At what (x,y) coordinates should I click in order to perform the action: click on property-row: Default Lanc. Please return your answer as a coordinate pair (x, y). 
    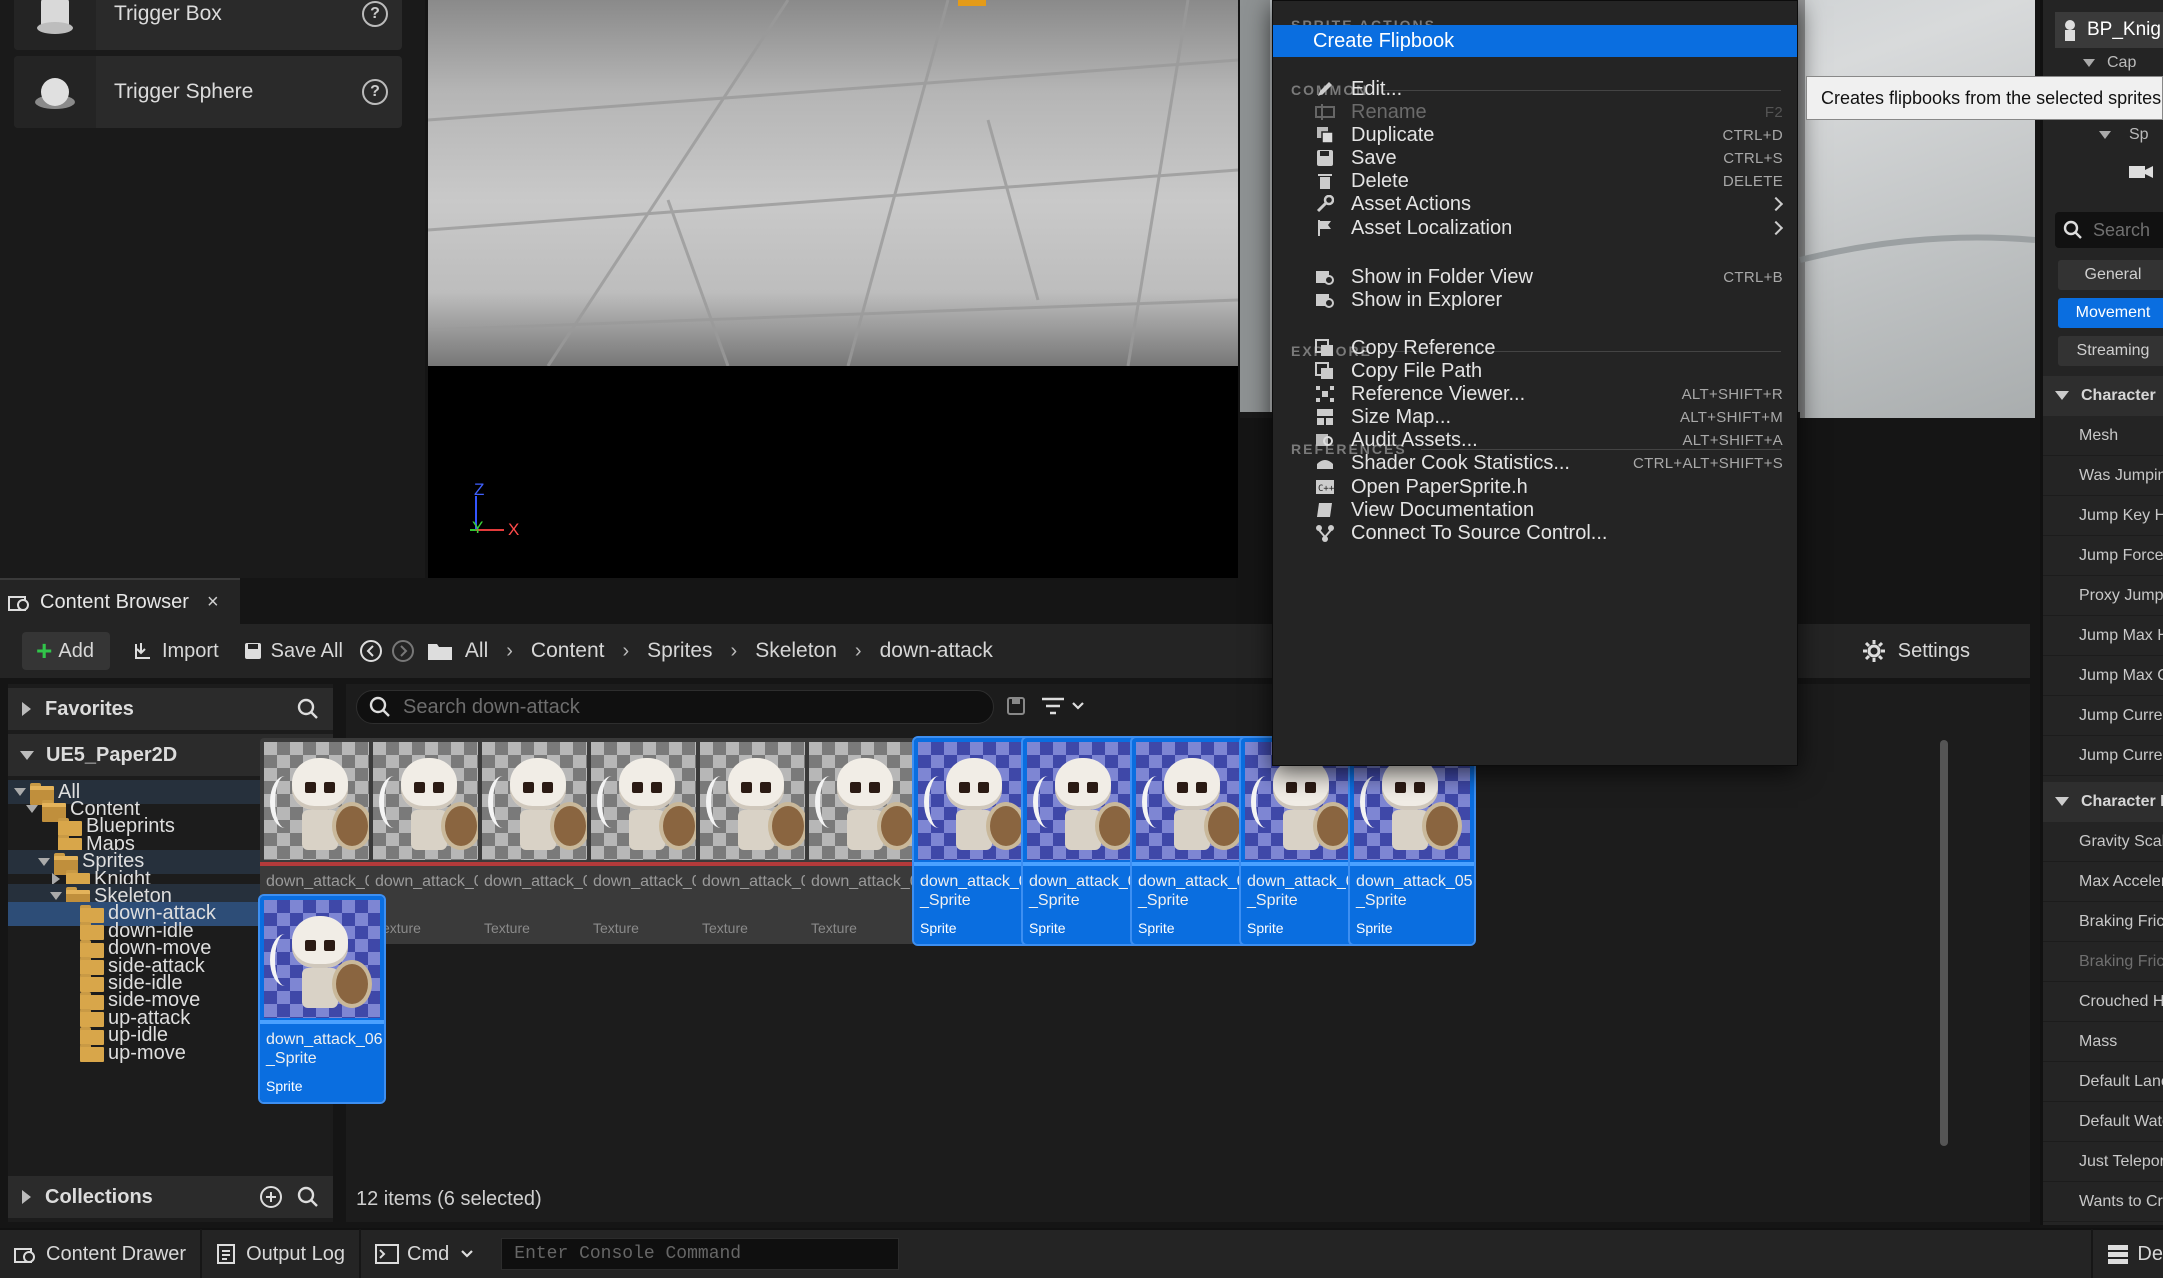
    Looking at the image, I should click on (2103, 1082).